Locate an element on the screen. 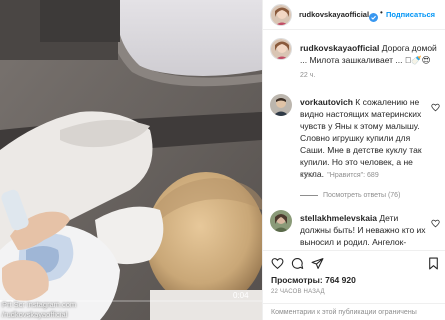 This screenshot has width=445, height=320. comment-meta: 21 ч. "Нравится": 689 is located at coordinates (344, 175).